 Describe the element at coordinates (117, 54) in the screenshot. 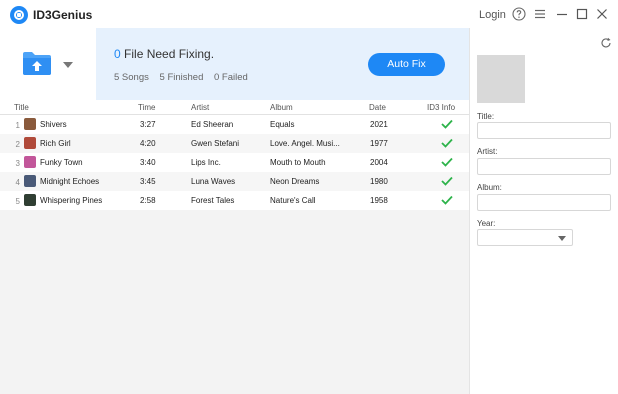

I see `need-fix-count: 0` at that location.